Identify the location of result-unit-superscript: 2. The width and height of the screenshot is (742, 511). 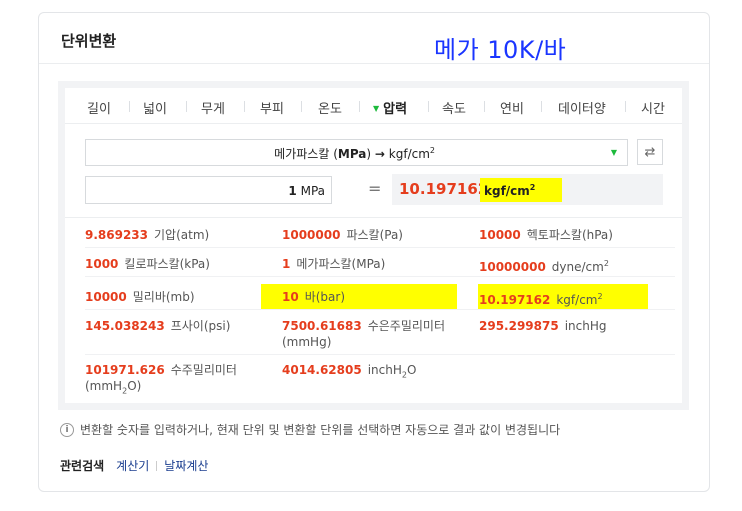
(532, 187).